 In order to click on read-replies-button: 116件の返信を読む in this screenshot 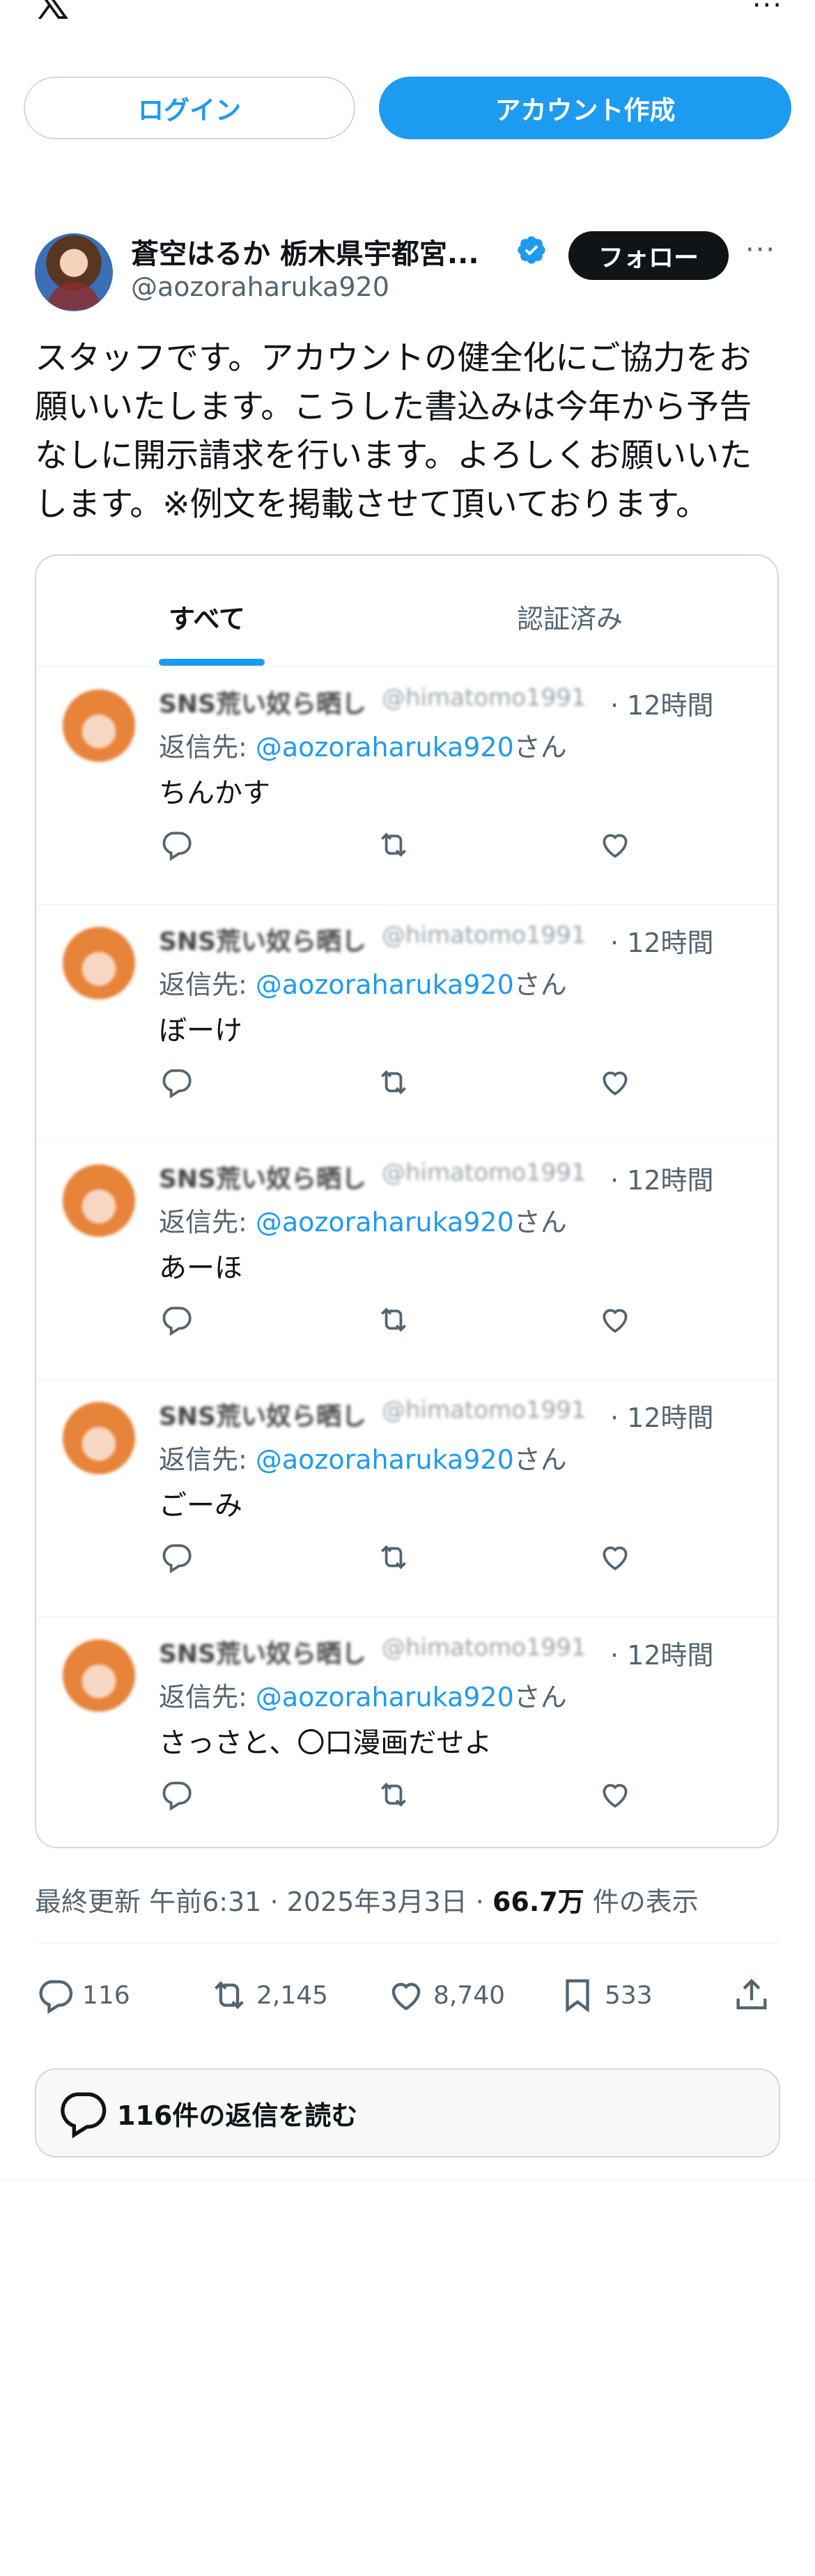, I will do `click(407, 2112)`.